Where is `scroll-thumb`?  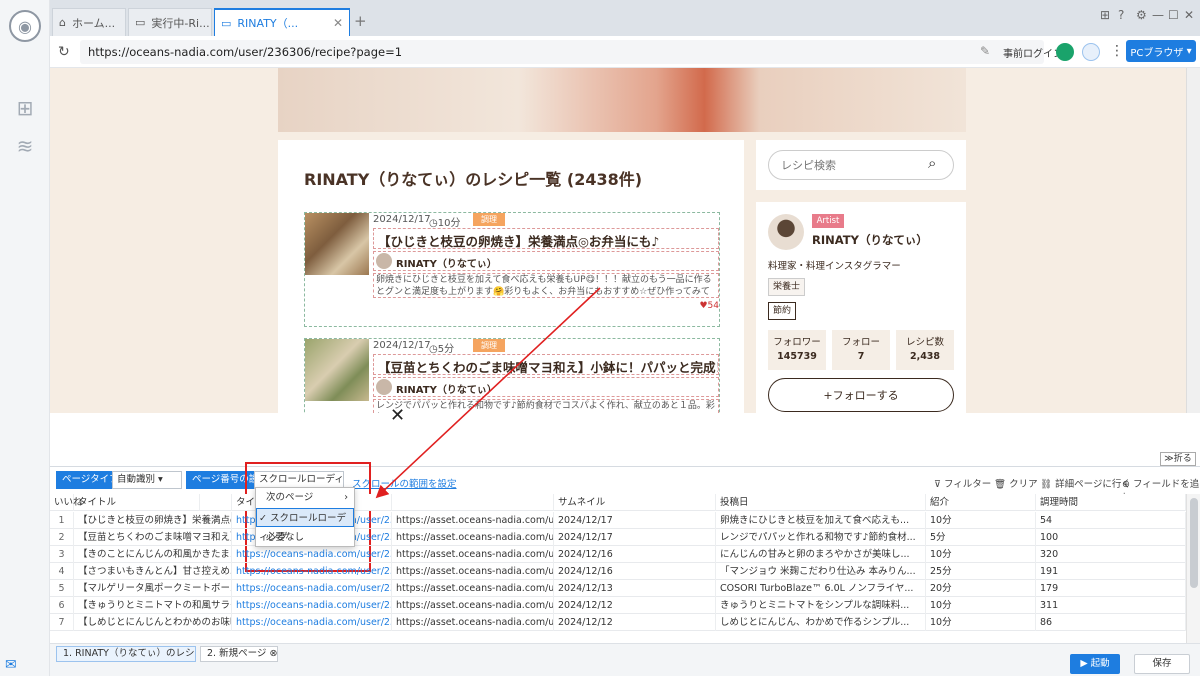
scroll-thumb is located at coordinates (1194, 543).